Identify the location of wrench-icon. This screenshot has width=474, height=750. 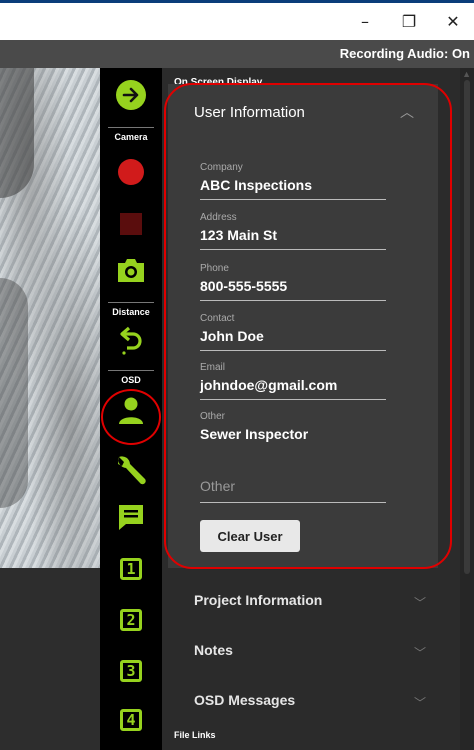
(132, 470).